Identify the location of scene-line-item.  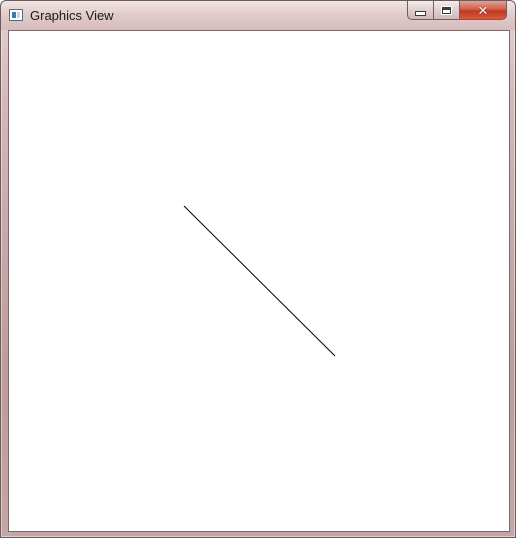
(259, 281).